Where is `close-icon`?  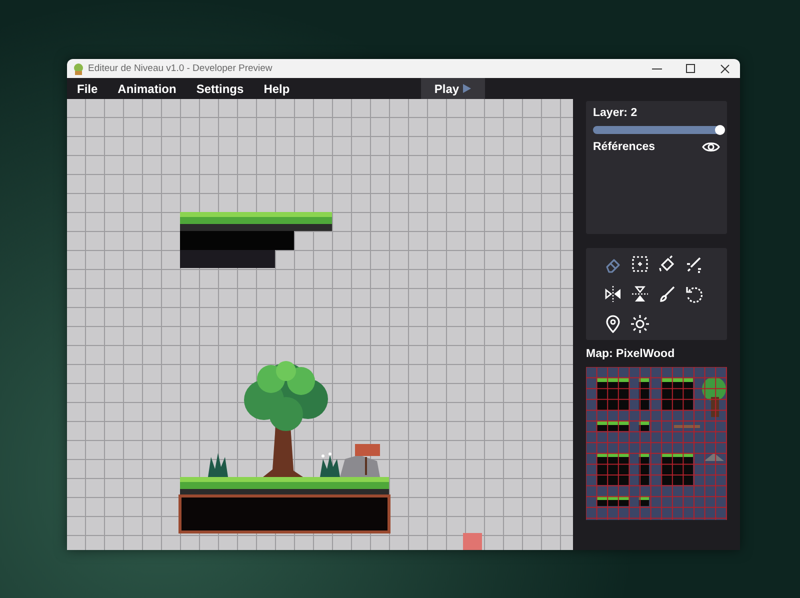
close-icon is located at coordinates (725, 69).